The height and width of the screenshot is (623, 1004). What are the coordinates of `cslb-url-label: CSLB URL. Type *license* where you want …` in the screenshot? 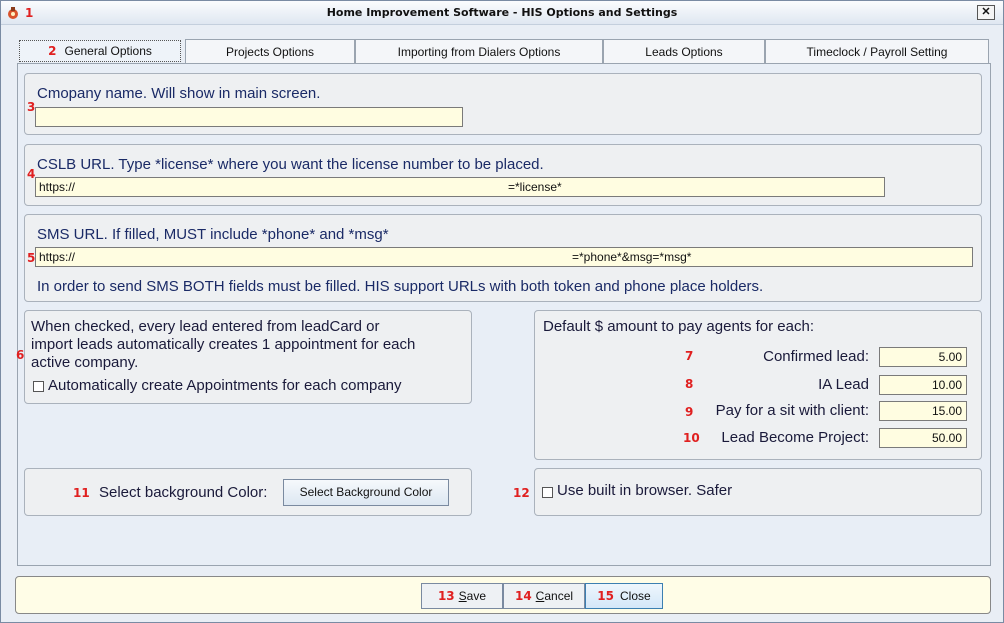 It's located at (290, 164).